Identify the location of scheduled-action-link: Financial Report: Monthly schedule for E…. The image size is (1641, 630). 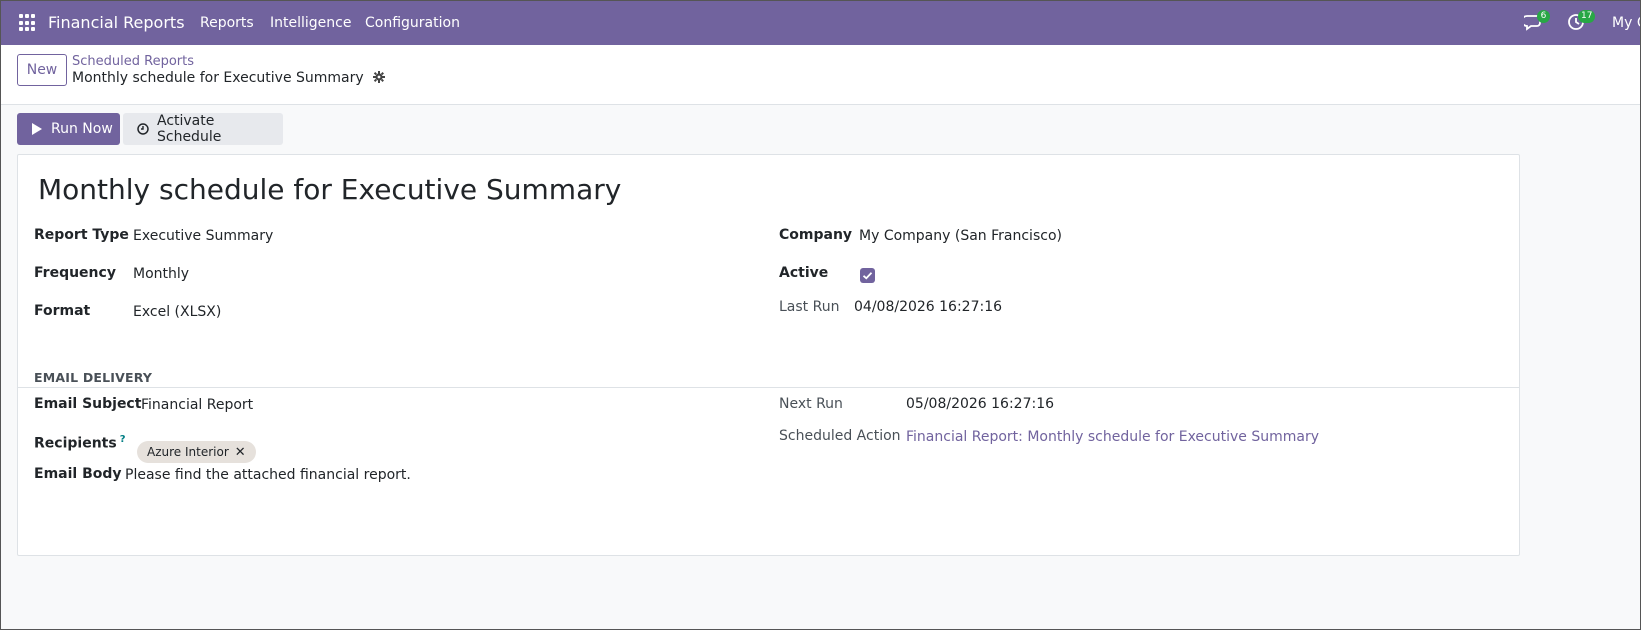
(1112, 437).